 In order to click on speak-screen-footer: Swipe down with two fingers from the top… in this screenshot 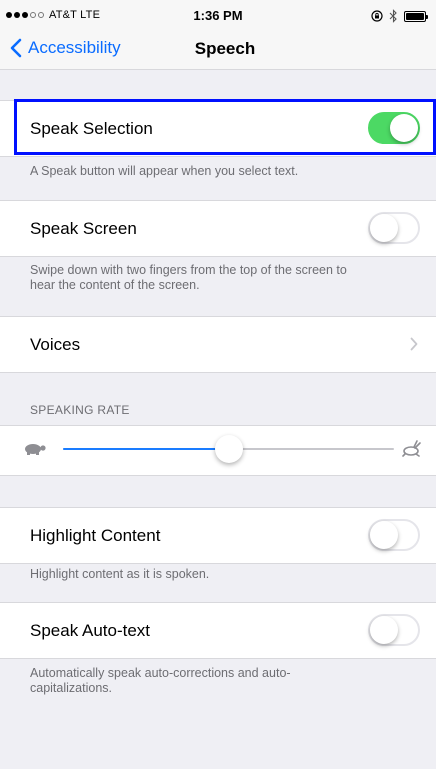, I will do `click(225, 278)`.